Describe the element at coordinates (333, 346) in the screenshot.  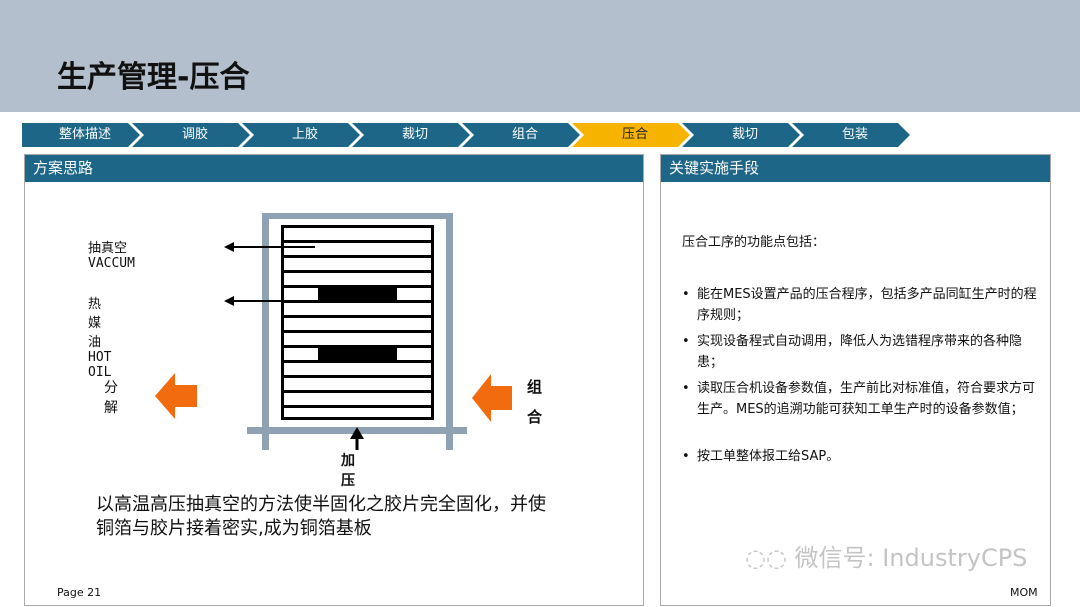
I see `diagram-arrows` at that location.